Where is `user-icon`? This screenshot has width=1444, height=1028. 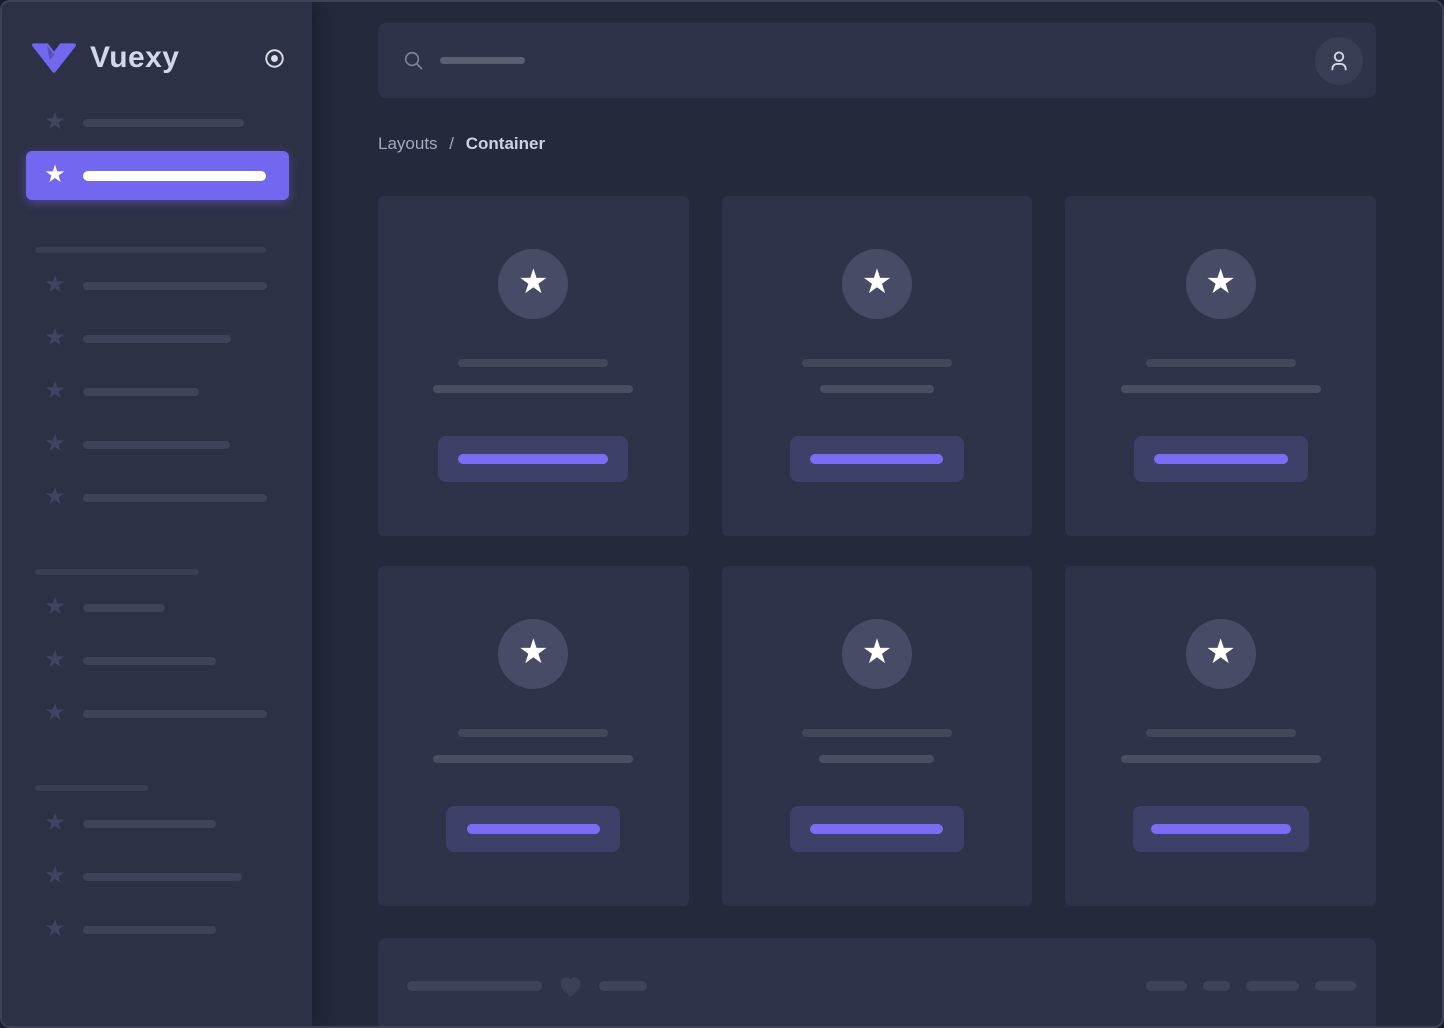 user-icon is located at coordinates (1339, 60).